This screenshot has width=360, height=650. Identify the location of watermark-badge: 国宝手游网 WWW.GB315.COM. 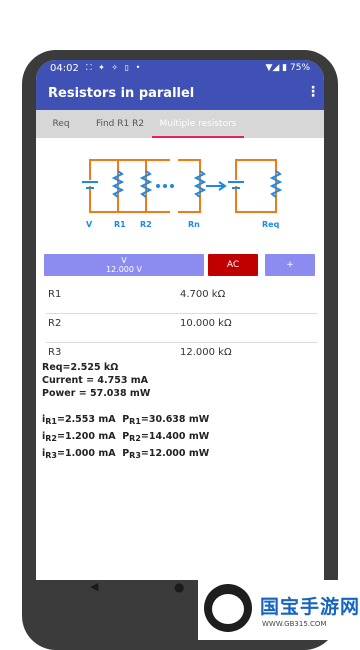
(279, 610).